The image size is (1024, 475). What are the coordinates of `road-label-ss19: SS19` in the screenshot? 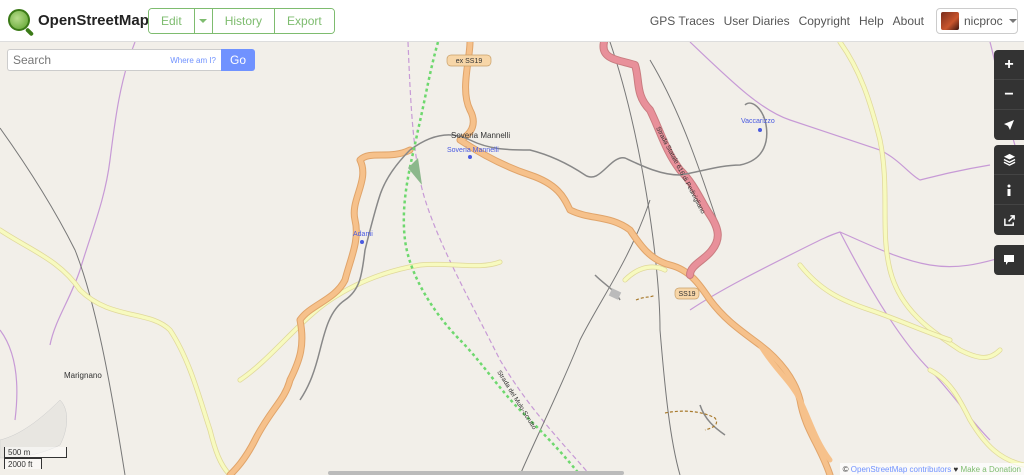 It's located at (686, 294).